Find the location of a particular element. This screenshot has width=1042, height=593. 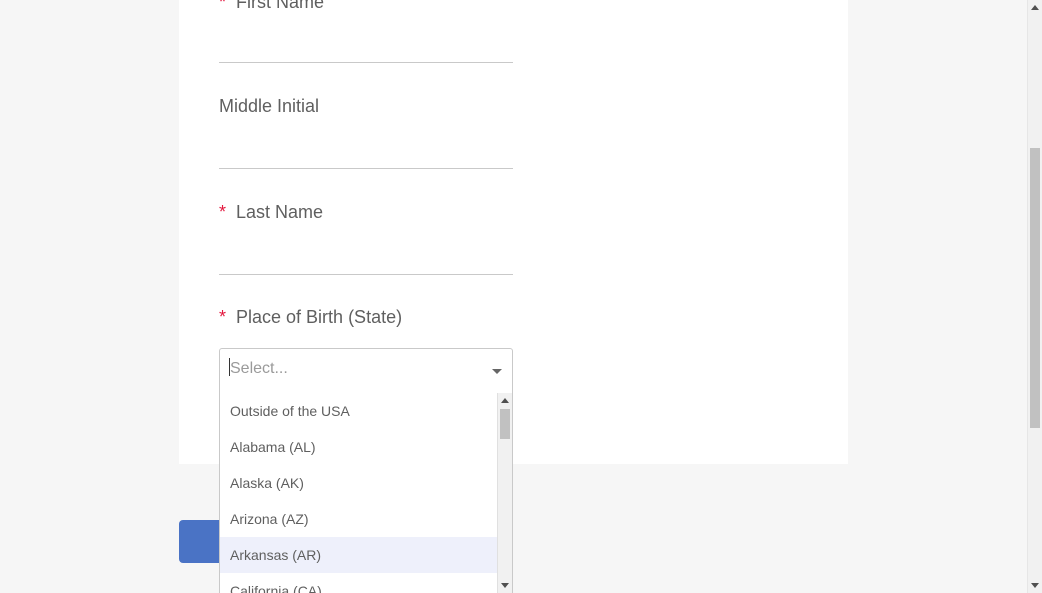

place-of-birth-label: * Place of Birth (State) is located at coordinates (311, 317).